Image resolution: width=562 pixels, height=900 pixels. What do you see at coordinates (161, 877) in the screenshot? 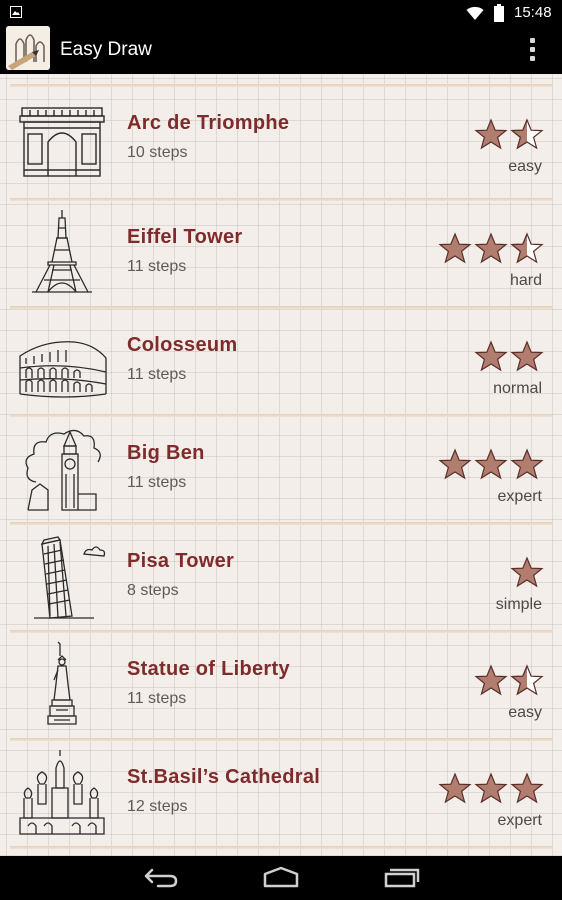
I see `back-icon` at bounding box center [161, 877].